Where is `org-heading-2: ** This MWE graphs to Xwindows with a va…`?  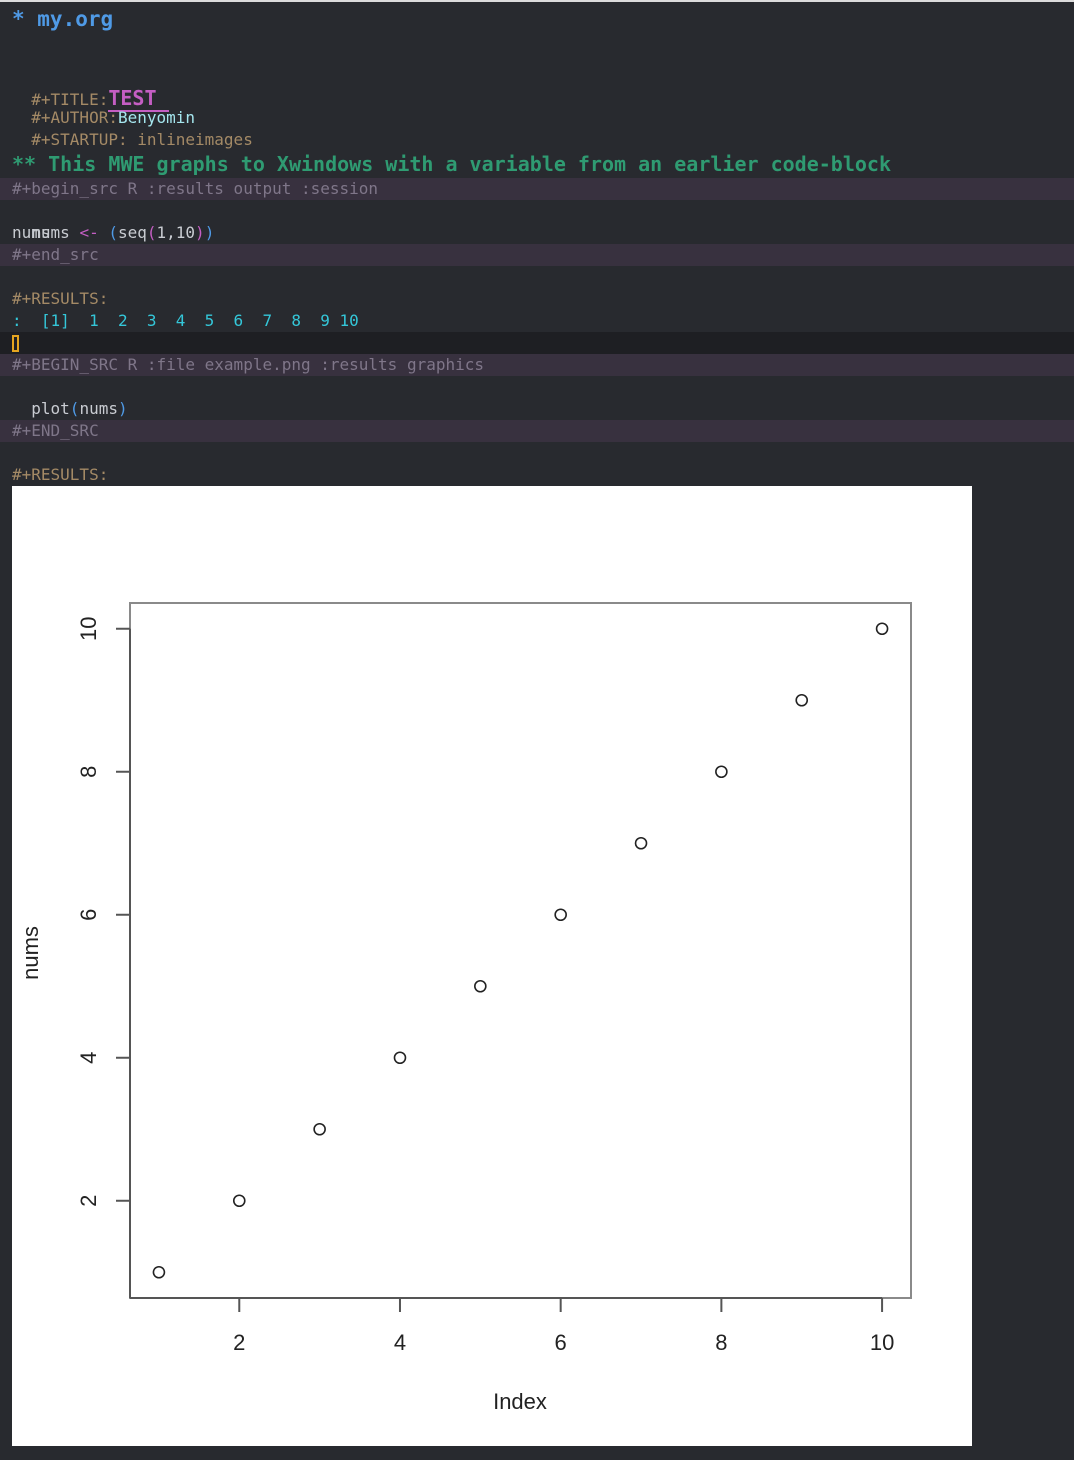 org-heading-2: ** This MWE graphs to Xwindows with a va… is located at coordinates (537, 164).